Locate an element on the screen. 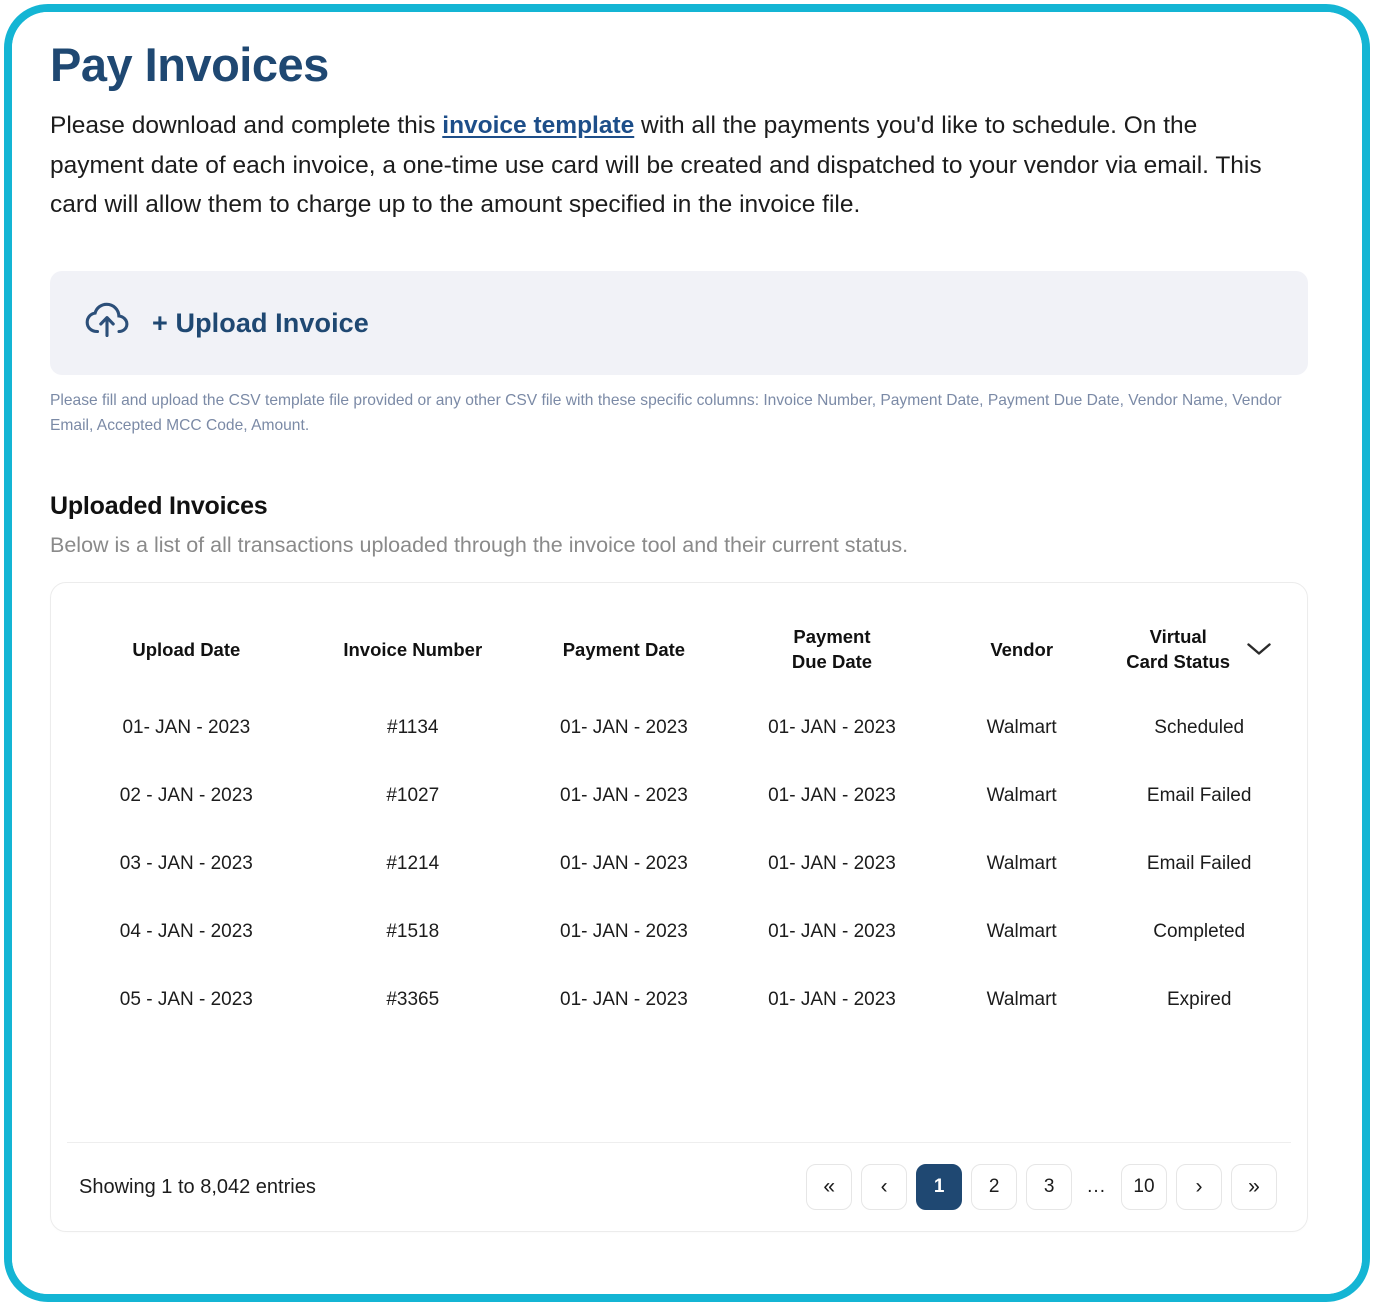 This screenshot has height=1306, width=1374. column-header-payment-due-date-line2: Due Date is located at coordinates (832, 661).